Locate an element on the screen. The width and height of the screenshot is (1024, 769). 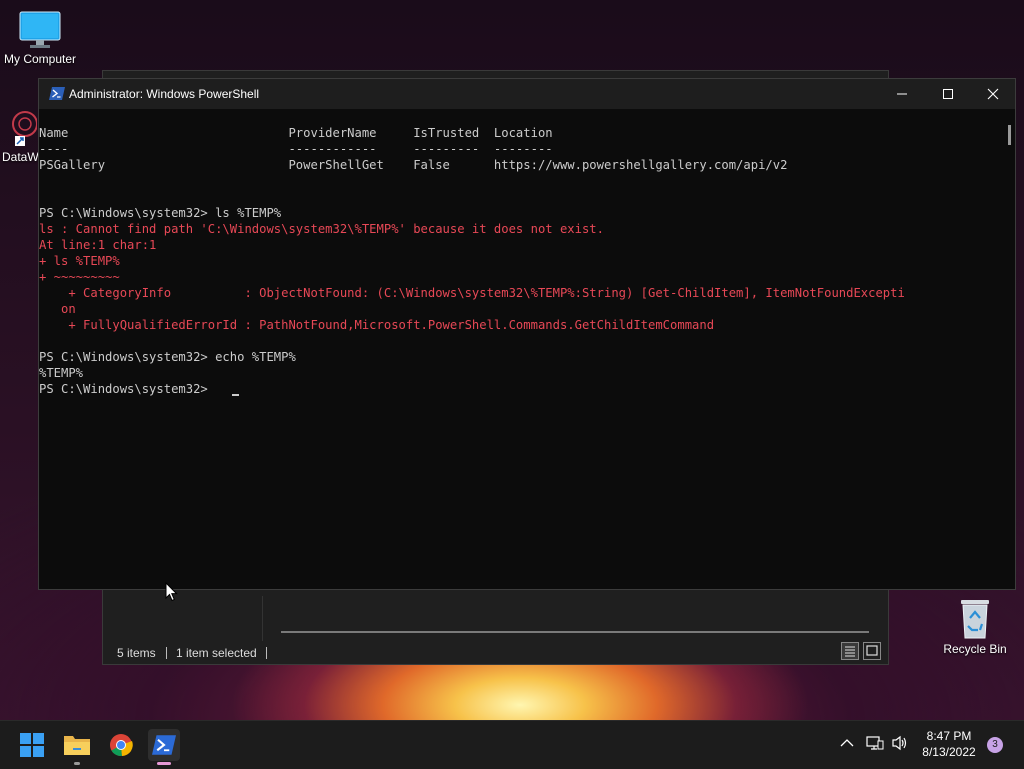
console-line: on is located at coordinates (57, 309).